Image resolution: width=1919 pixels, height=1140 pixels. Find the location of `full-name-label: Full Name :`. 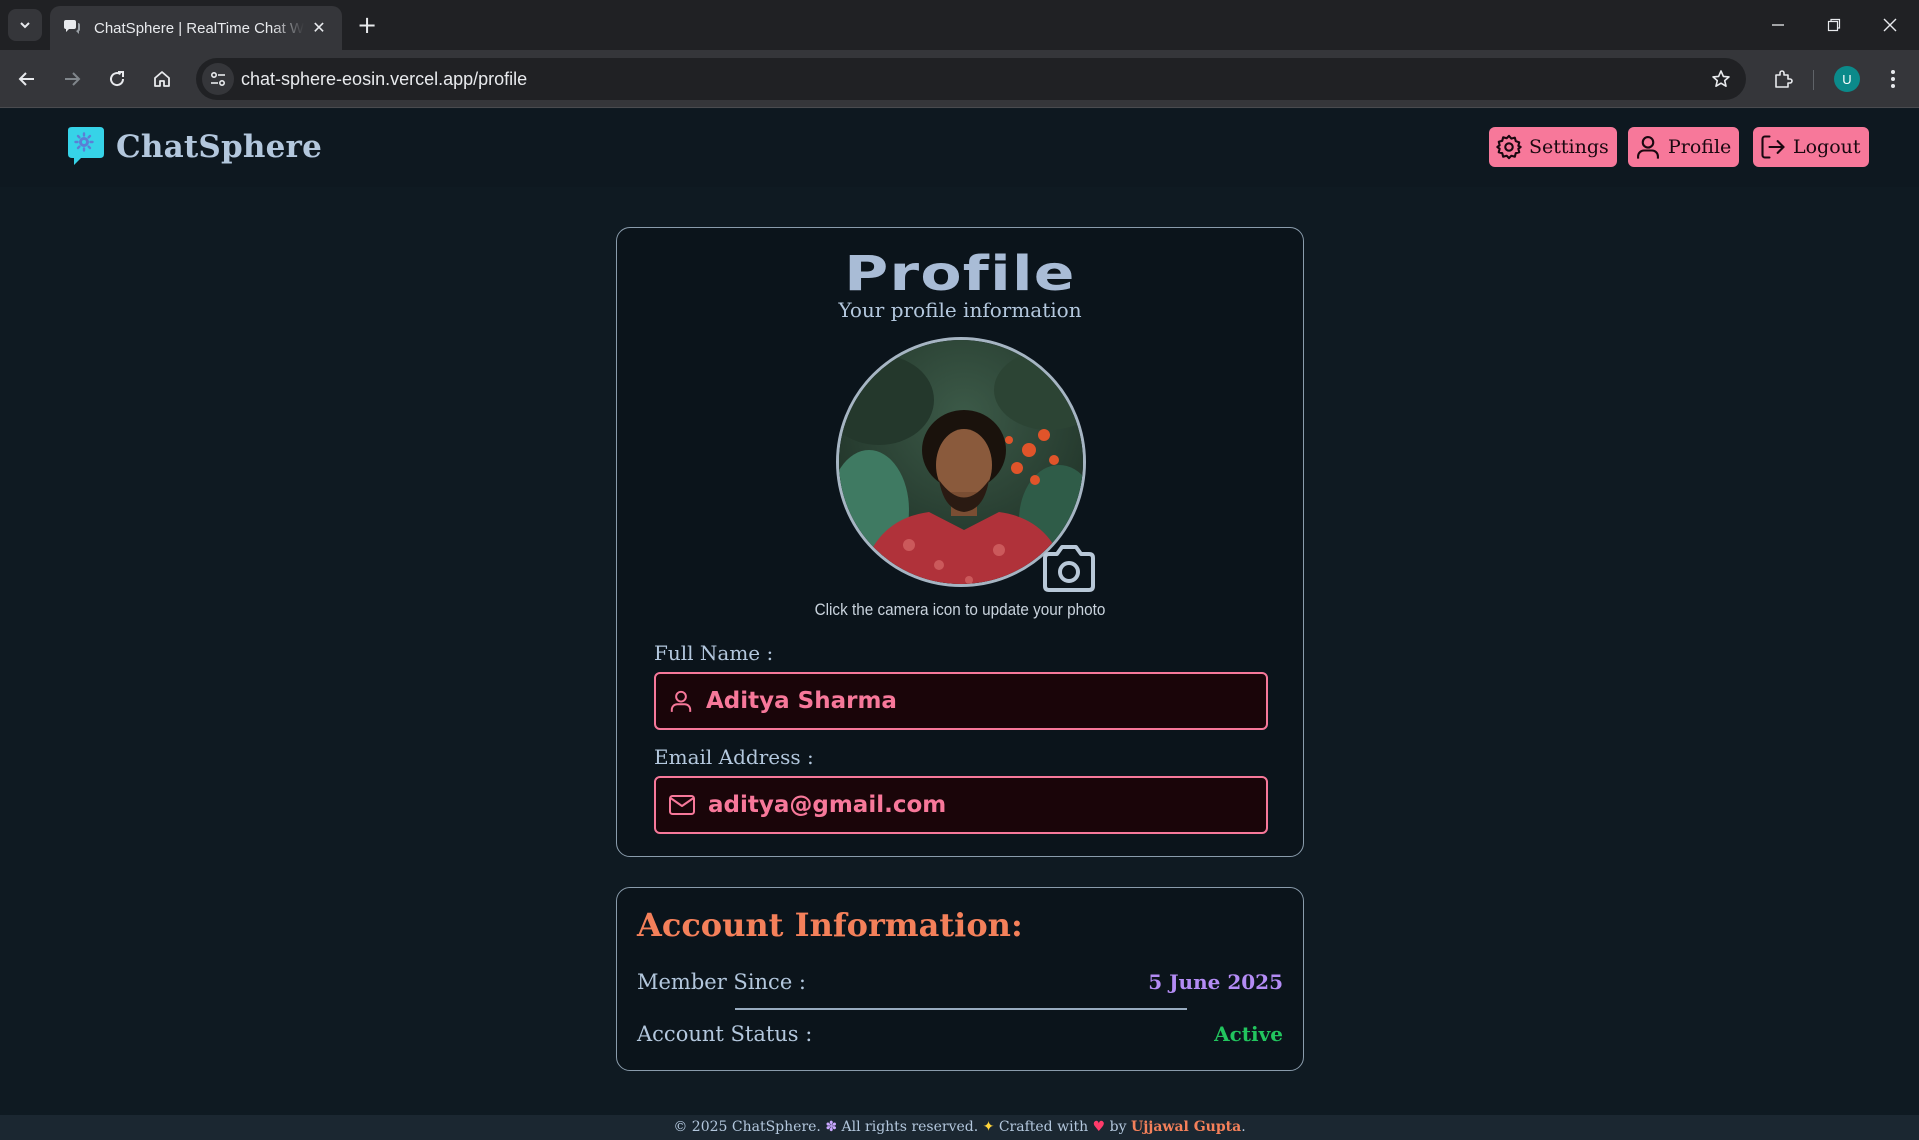

full-name-label: Full Name : is located at coordinates (714, 653).